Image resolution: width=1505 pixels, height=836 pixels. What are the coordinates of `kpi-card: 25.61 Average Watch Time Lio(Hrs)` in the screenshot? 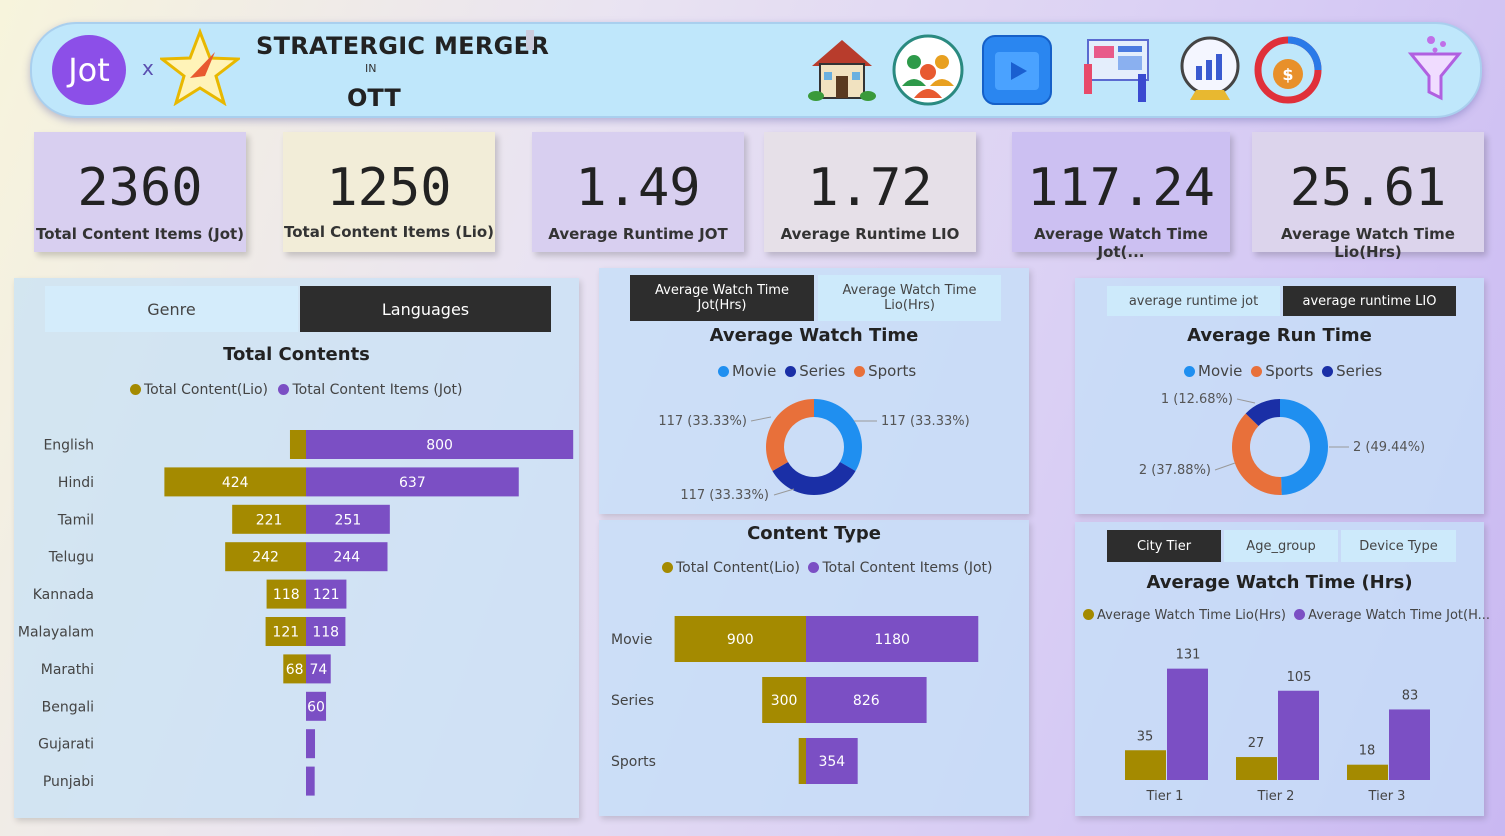 It's located at (1368, 196).